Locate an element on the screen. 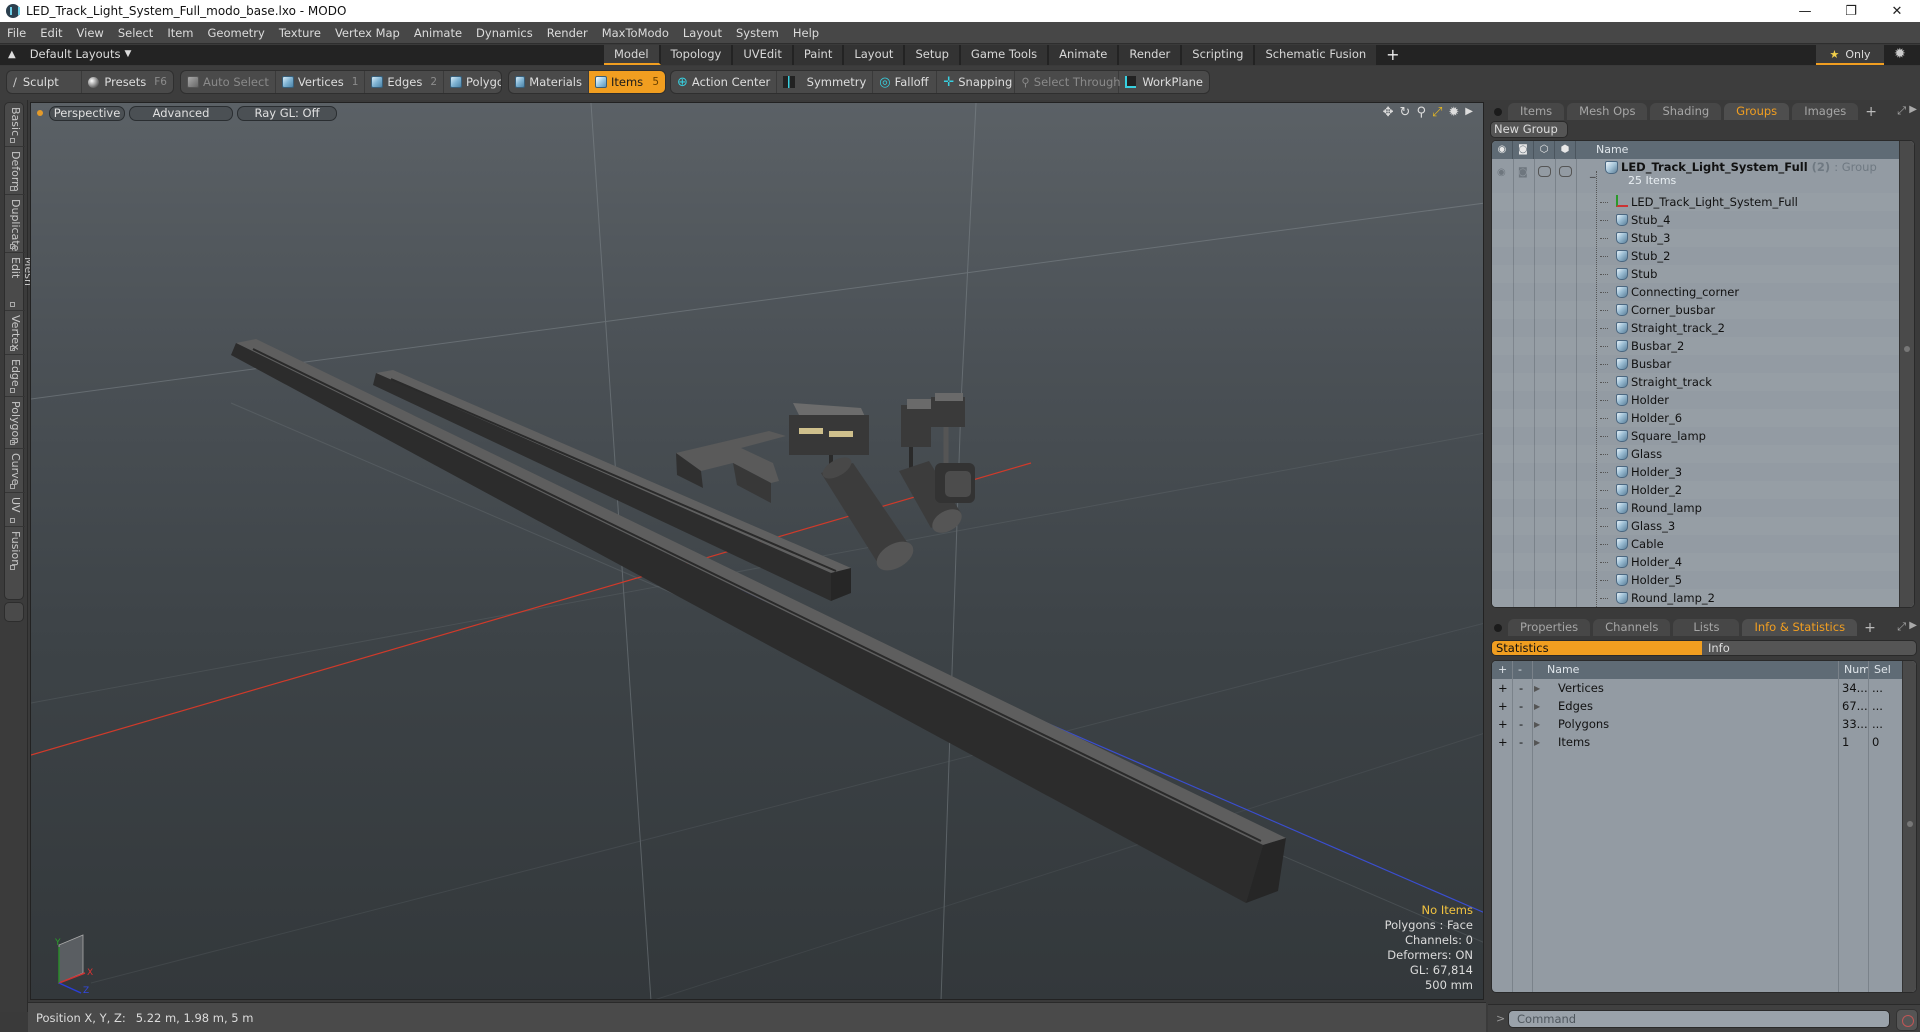 This screenshot has height=1032, width=1920. menu-maxtomodo: MaxToModo is located at coordinates (635, 33).